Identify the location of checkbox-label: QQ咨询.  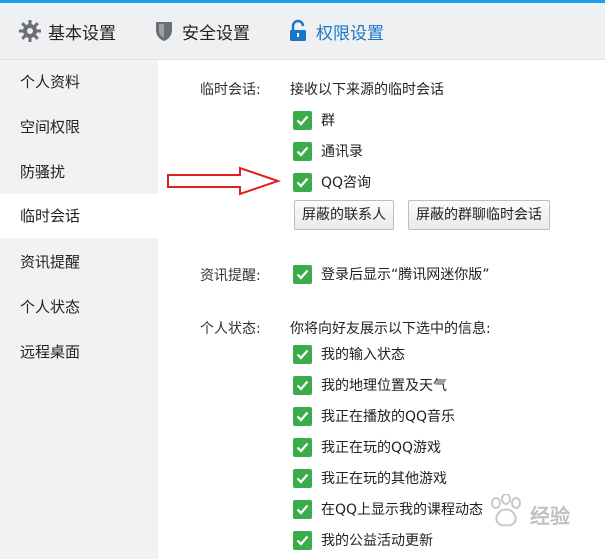
(346, 183).